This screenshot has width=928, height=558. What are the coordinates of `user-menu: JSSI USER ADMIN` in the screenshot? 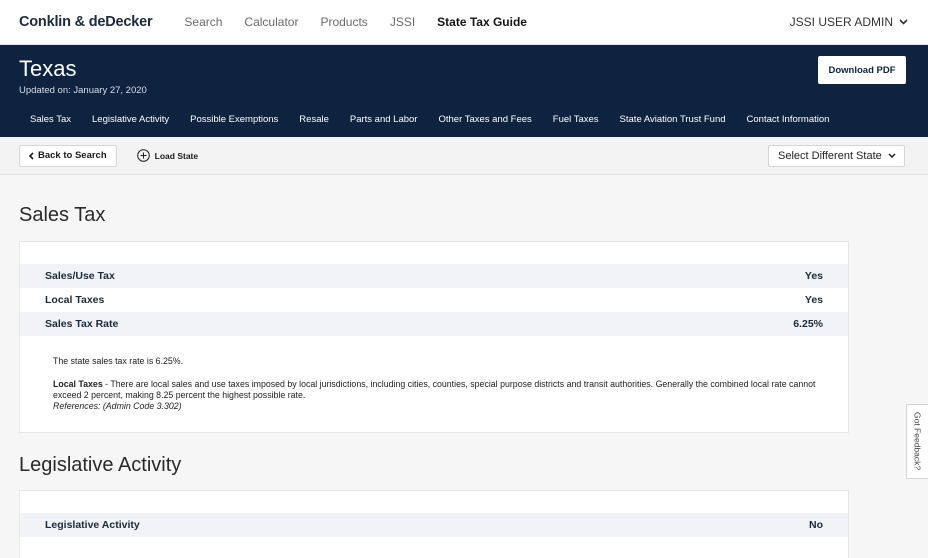 It's located at (849, 22).